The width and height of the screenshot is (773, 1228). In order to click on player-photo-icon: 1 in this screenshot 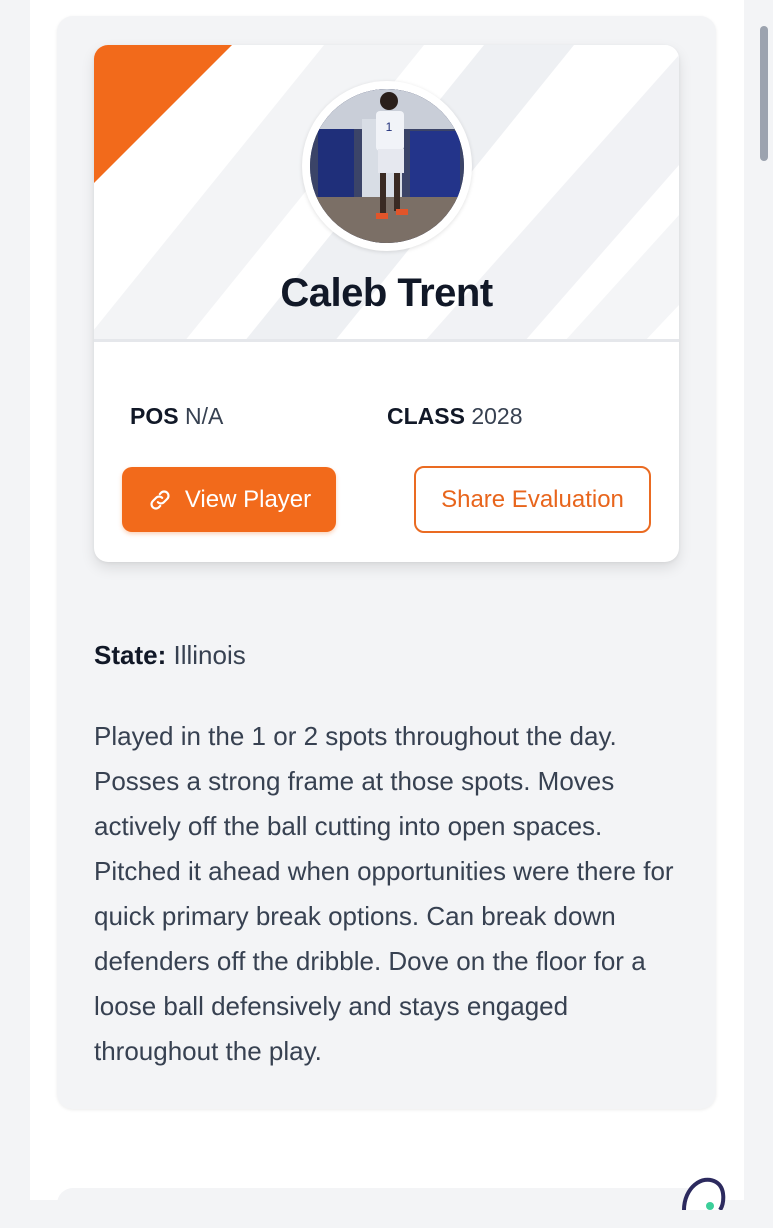, I will do `click(387, 166)`.